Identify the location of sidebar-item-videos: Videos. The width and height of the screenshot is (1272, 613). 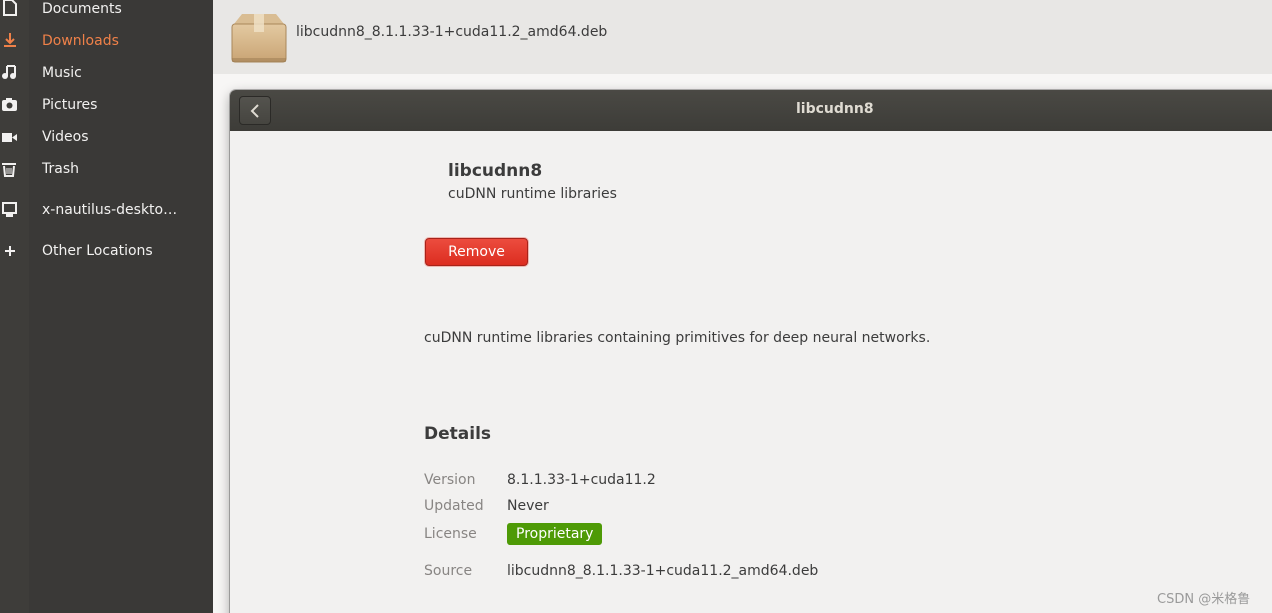
(65, 137).